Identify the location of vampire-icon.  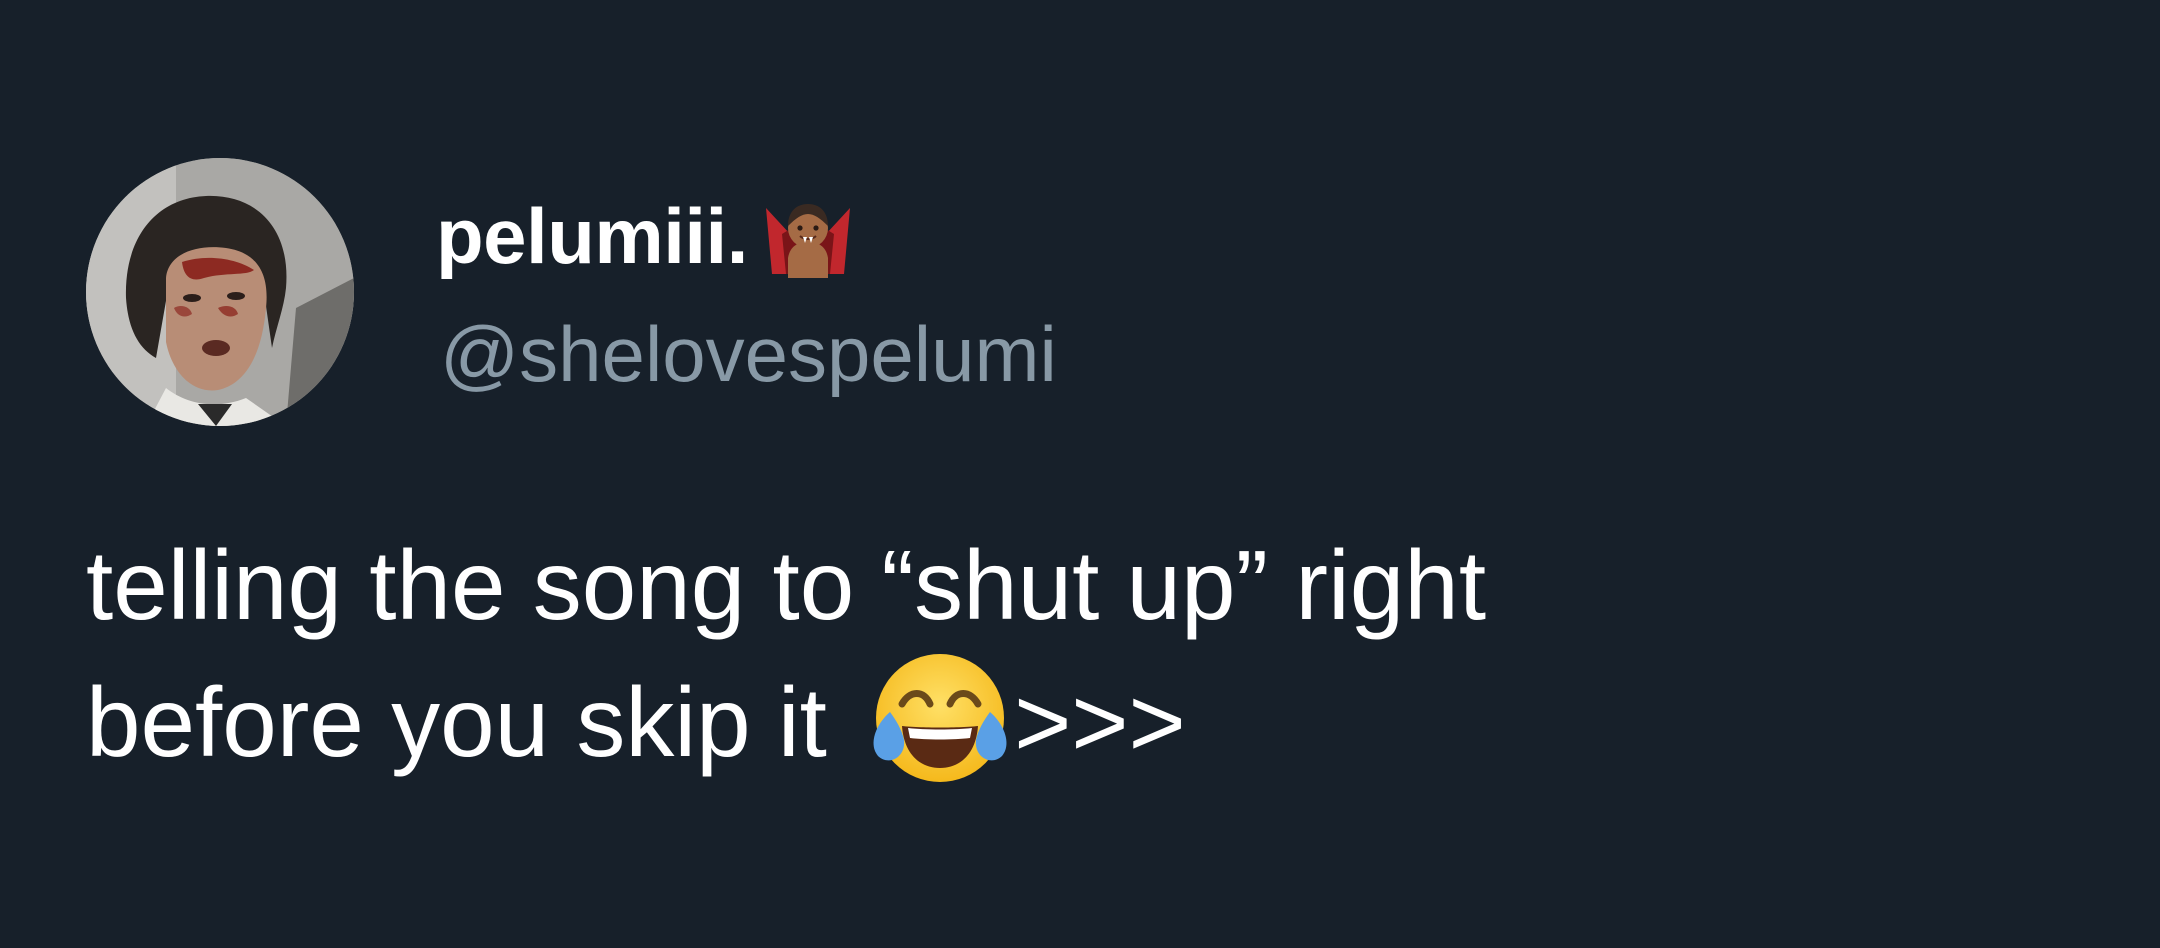
(808, 236).